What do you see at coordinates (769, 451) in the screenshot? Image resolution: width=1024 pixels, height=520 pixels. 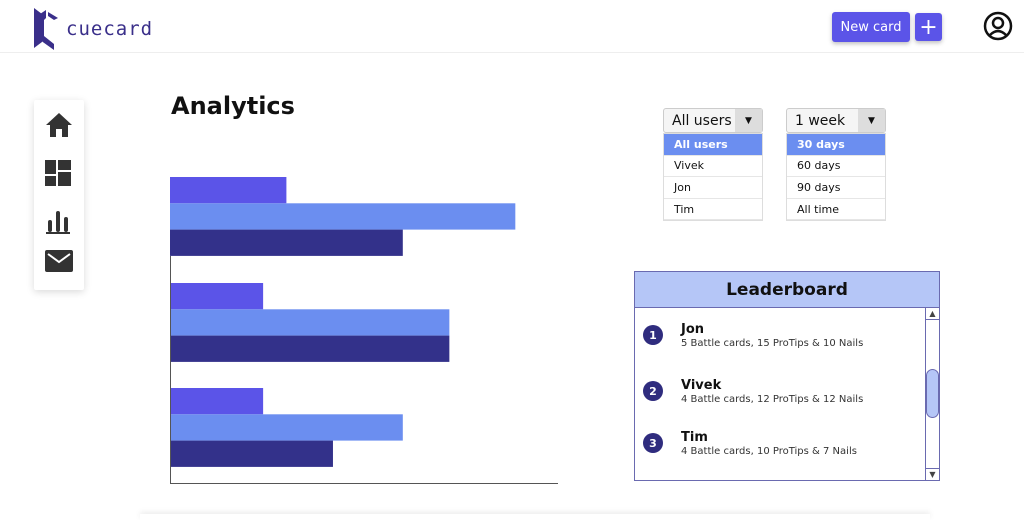 I see `leaderboard-detail: 4 Battle cards, 10 ProTips & 7 Nails` at bounding box center [769, 451].